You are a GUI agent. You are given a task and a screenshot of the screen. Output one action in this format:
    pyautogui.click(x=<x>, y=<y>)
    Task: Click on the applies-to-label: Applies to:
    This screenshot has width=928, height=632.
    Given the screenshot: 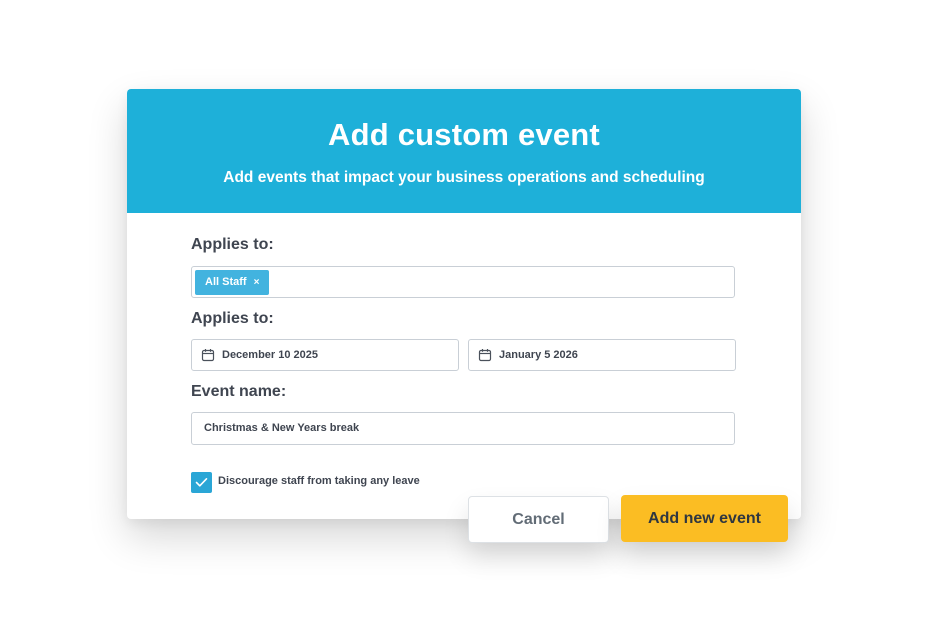 What is the action you would take?
    pyautogui.click(x=232, y=244)
    